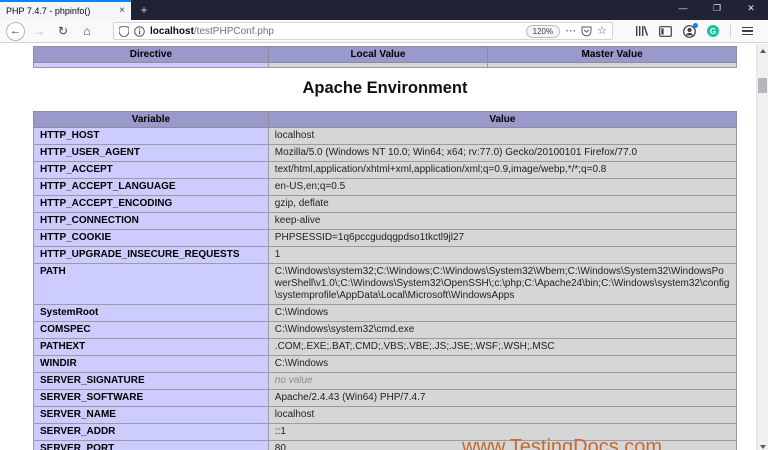 The height and width of the screenshot is (450, 768). What do you see at coordinates (384, 10) in the screenshot?
I see `browser-titlebar: PHP 7.4.7 - phpinfo() × + — ❐ ✕` at bounding box center [384, 10].